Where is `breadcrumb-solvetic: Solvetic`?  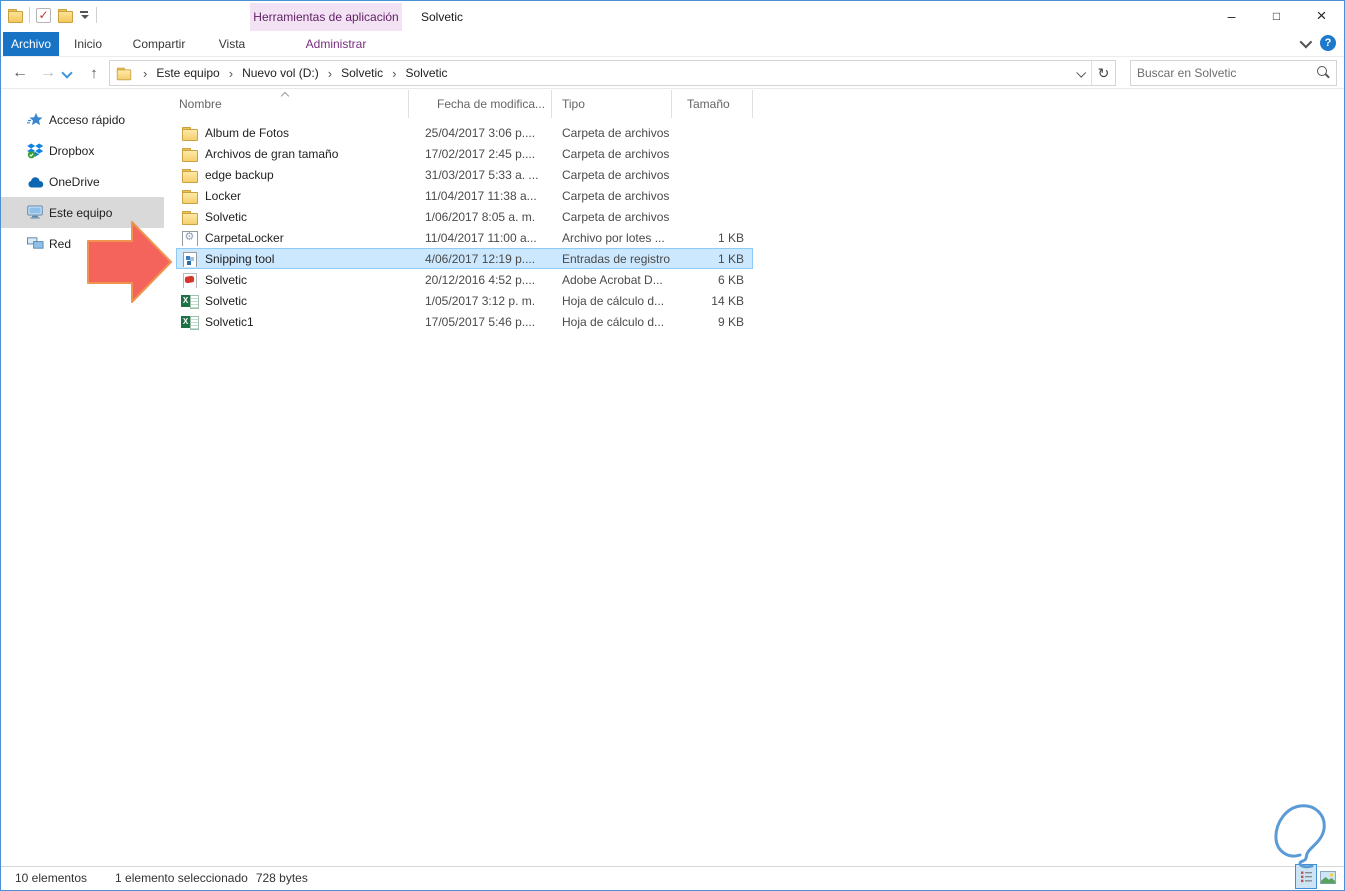 breadcrumb-solvetic: Solvetic is located at coordinates (362, 73).